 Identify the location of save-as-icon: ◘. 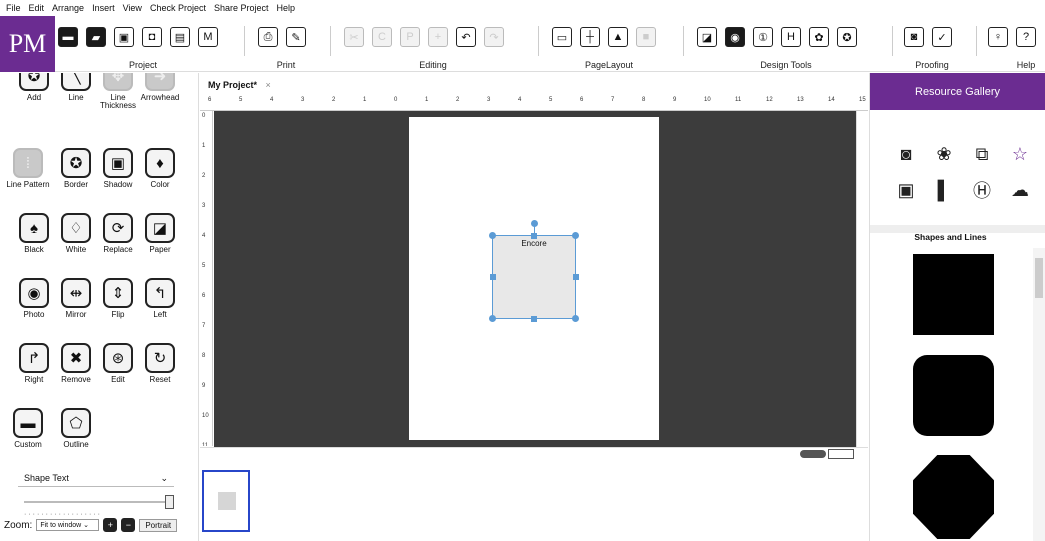
(152, 37).